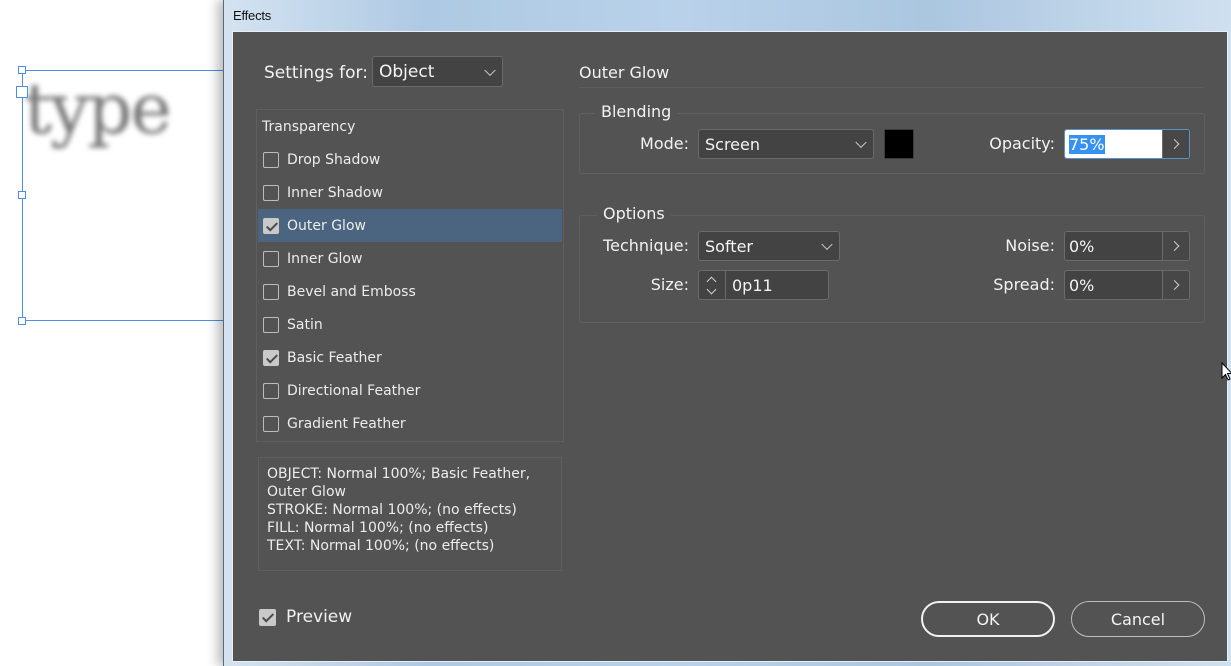  What do you see at coordinates (22, 92) in the screenshot?
I see `frame-in-port-handle` at bounding box center [22, 92].